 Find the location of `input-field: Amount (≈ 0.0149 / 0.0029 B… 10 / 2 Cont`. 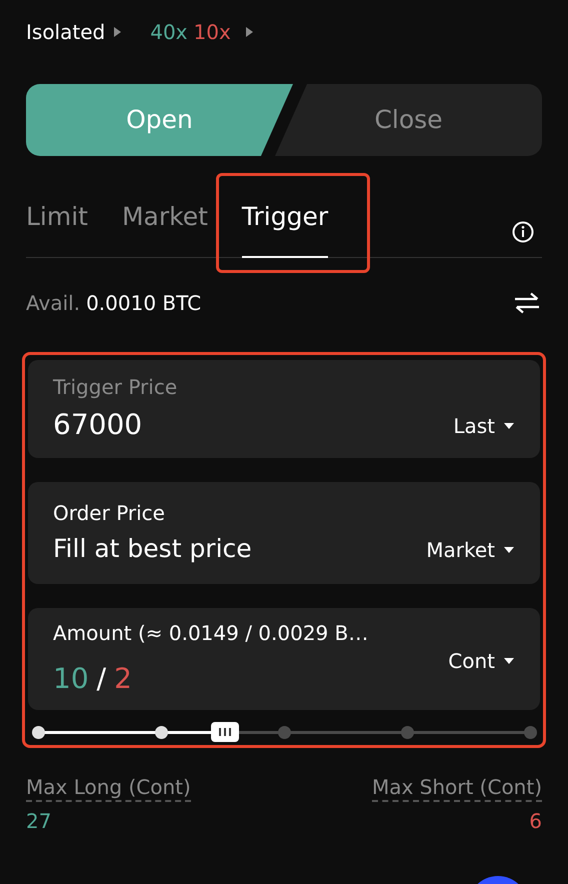

input-field: Amount (≈ 0.0149 / 0.0029 B… 10 / 2 Cont is located at coordinates (284, 659).